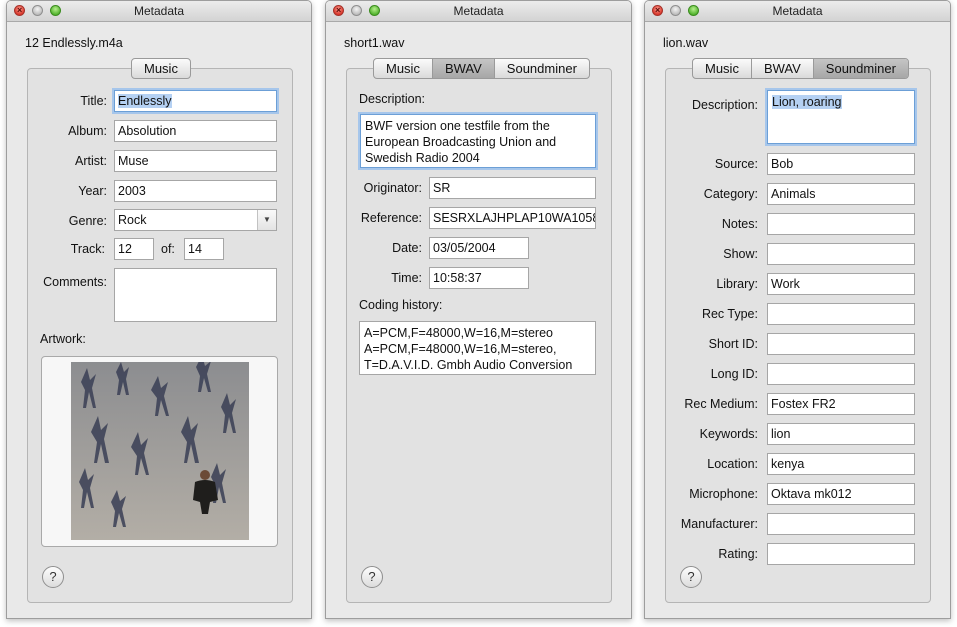  Describe the element at coordinates (195, 101) in the screenshot. I see `title-field: Endlessly` at that location.